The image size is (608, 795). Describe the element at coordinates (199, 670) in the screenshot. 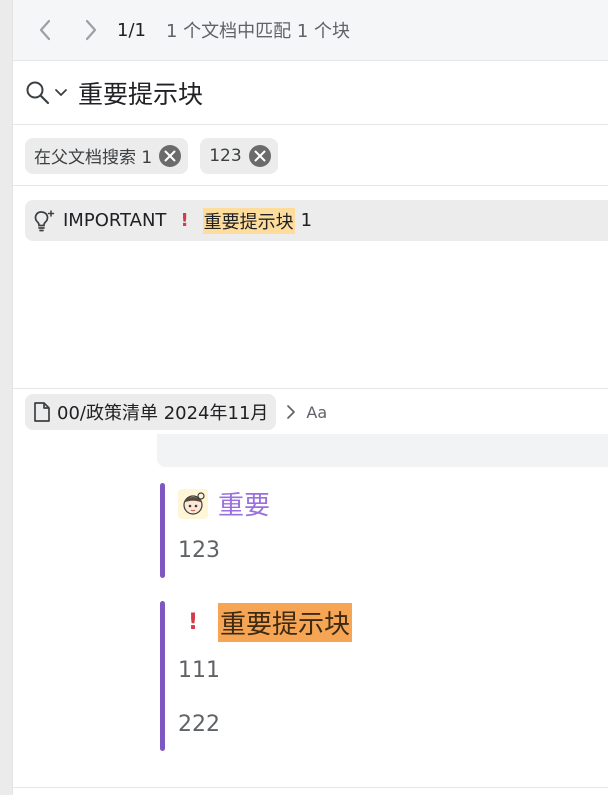

I see `callout-body-text: 111` at that location.